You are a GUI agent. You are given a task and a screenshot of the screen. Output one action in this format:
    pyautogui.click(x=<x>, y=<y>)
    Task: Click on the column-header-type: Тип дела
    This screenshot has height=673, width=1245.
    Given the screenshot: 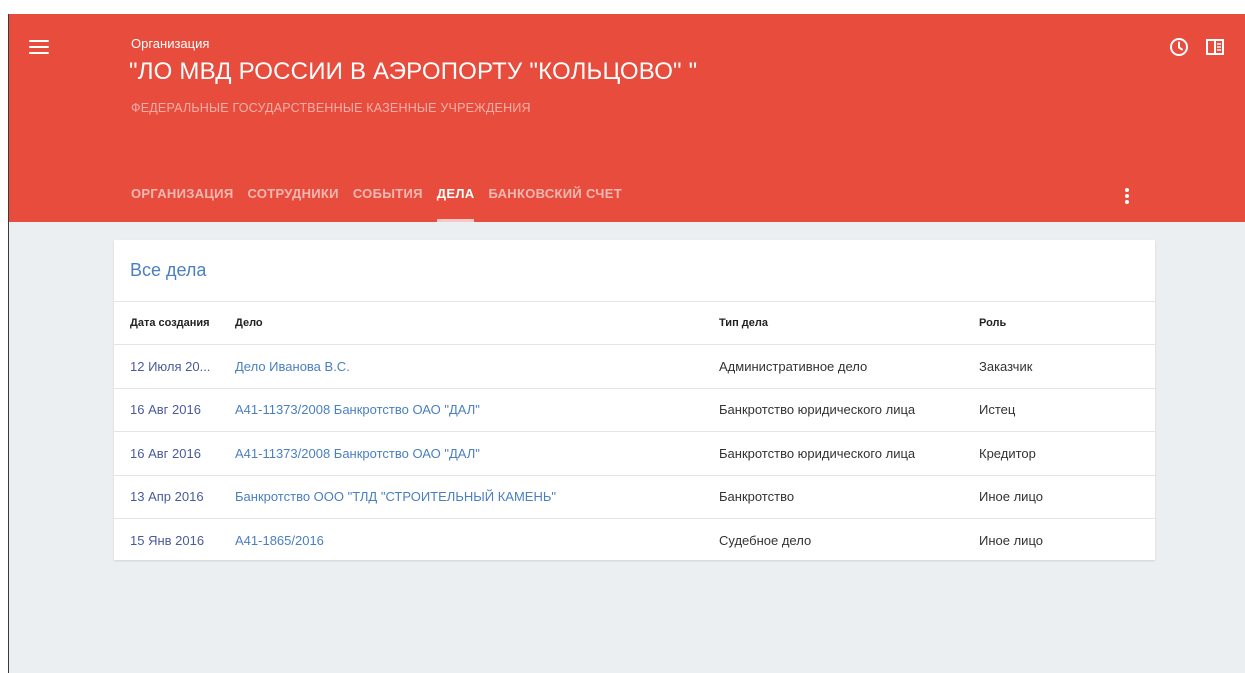 What is the action you would take?
    pyautogui.click(x=849, y=323)
    